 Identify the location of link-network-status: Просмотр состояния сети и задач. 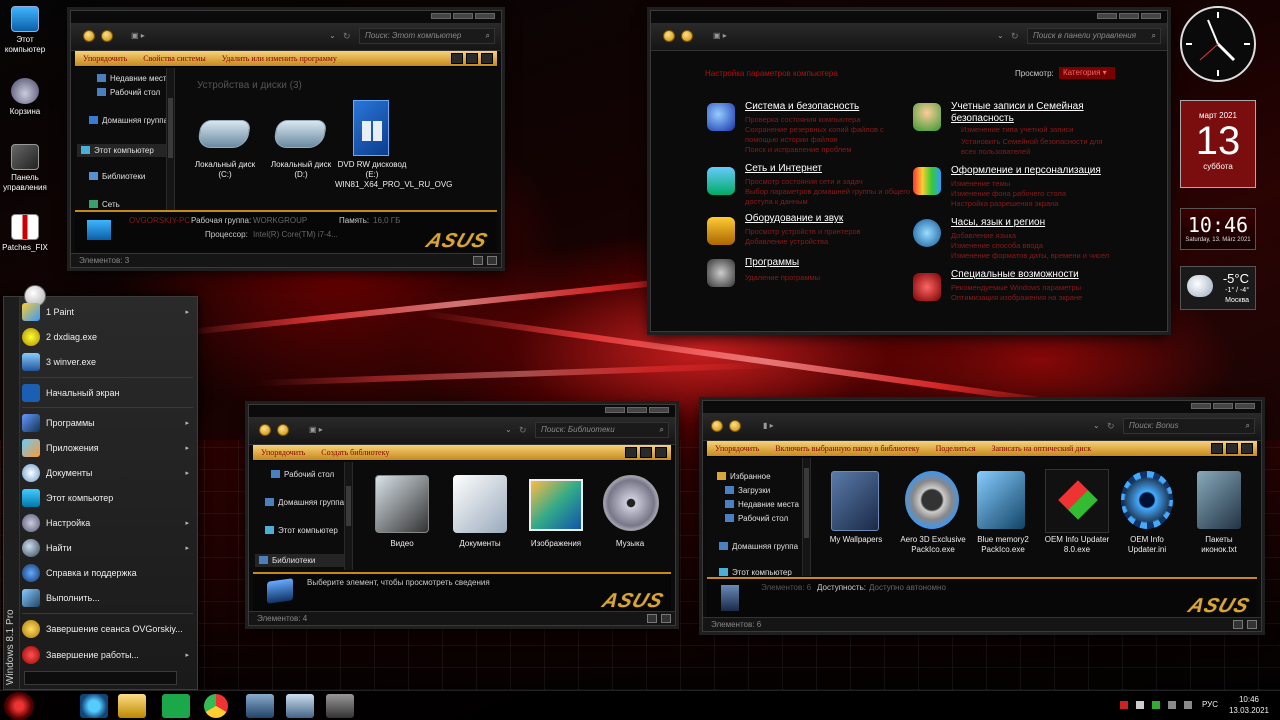
(804, 182).